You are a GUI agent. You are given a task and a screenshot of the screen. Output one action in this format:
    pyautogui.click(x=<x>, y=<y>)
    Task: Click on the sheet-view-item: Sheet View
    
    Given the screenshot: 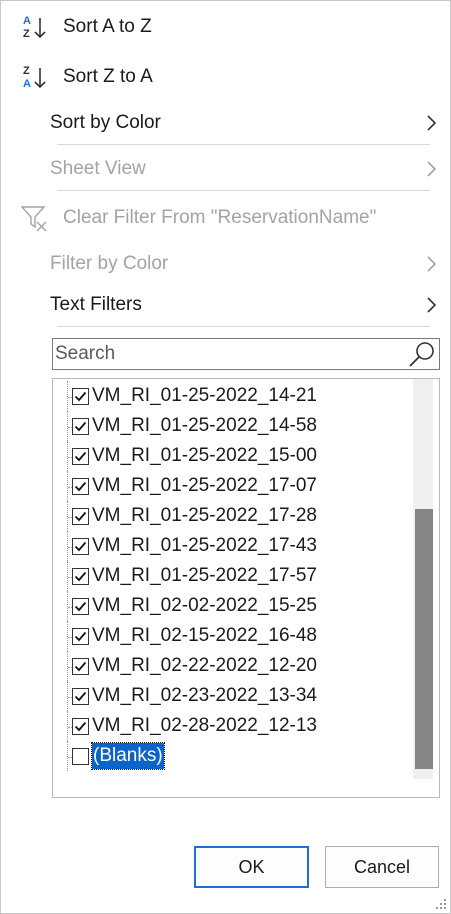 What is the action you would take?
    pyautogui.click(x=225, y=169)
    